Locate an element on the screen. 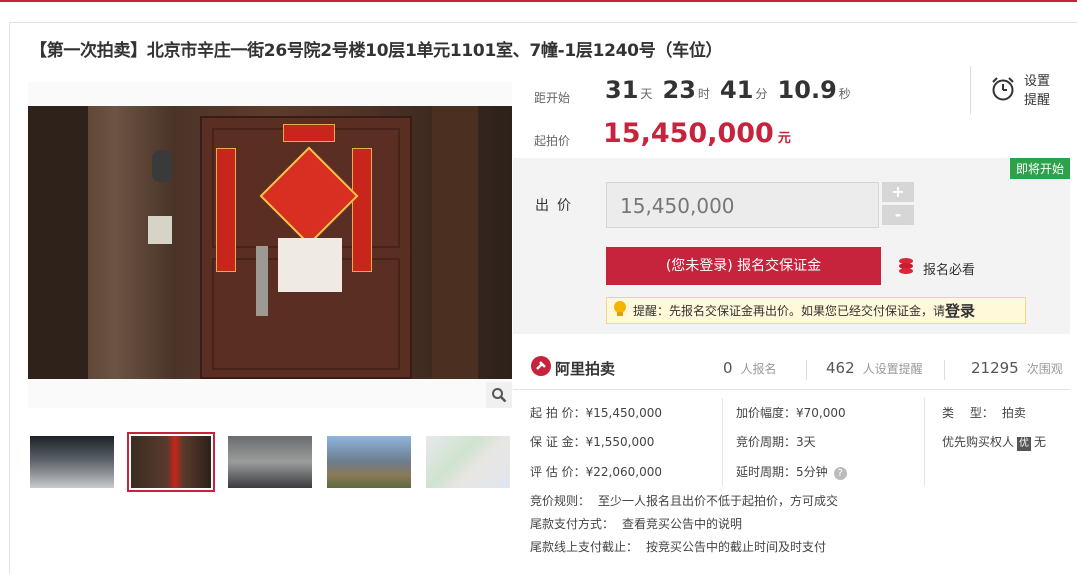 Image resolution: width=1077 pixels, height=574 pixels. rule-payment-method-key: 尾款支付方式： is located at coordinates (572, 524).